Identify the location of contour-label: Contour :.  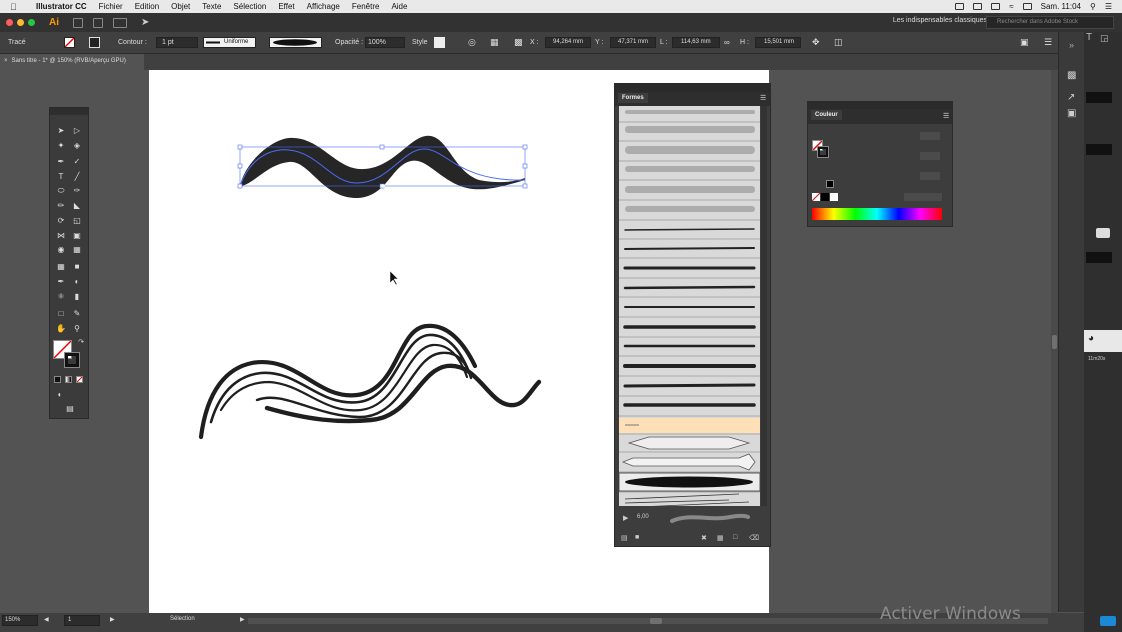
(132, 42).